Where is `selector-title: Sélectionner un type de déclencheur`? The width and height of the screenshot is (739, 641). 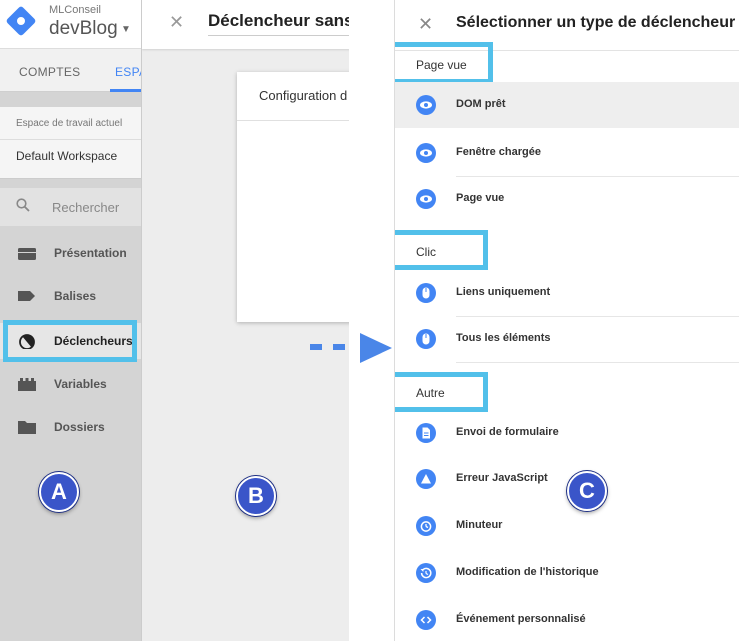
selector-title: Sélectionner un type de déclencheur is located at coordinates (596, 22).